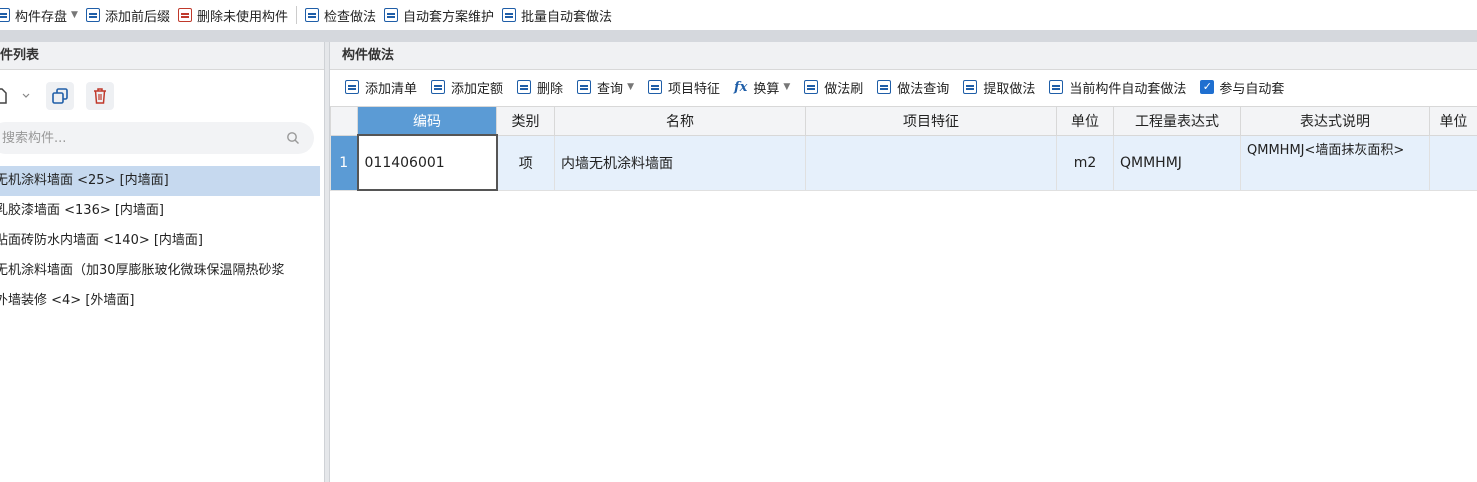 The width and height of the screenshot is (1477, 482). I want to click on search-box, so click(157, 138).